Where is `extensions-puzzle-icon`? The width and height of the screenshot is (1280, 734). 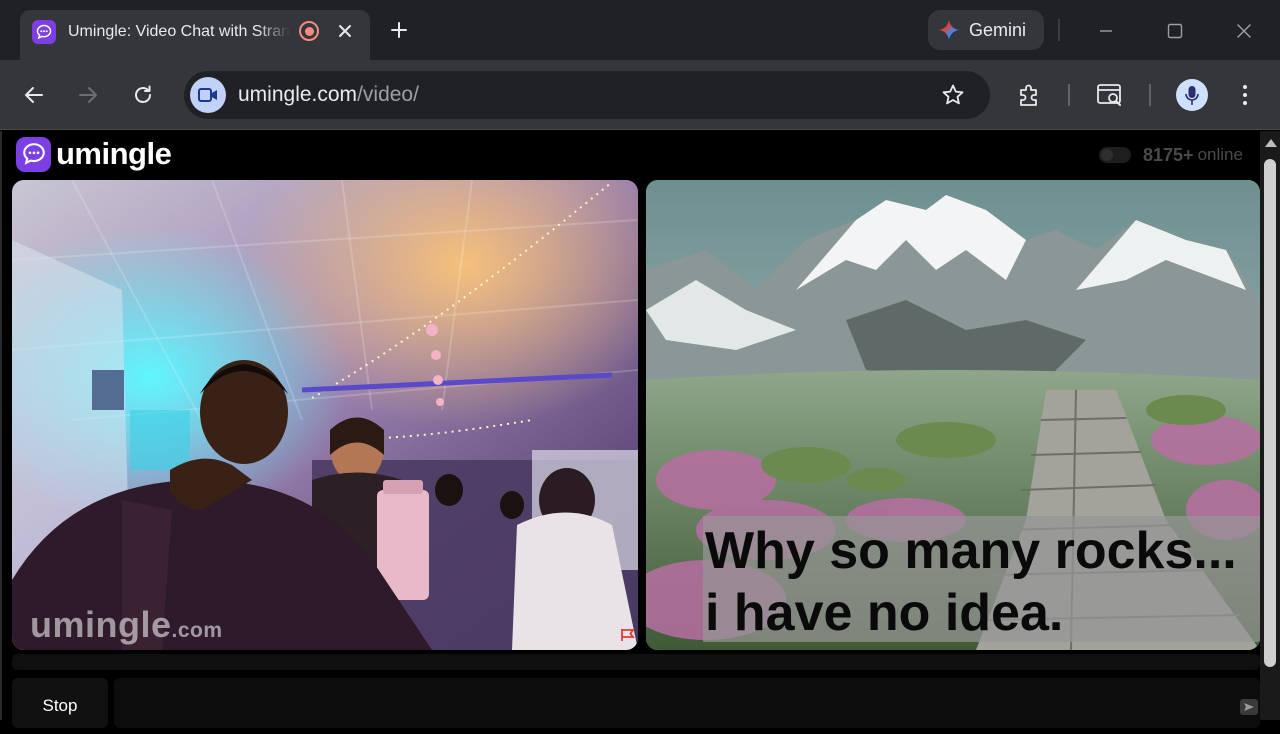
extensions-puzzle-icon is located at coordinates (1030, 95).